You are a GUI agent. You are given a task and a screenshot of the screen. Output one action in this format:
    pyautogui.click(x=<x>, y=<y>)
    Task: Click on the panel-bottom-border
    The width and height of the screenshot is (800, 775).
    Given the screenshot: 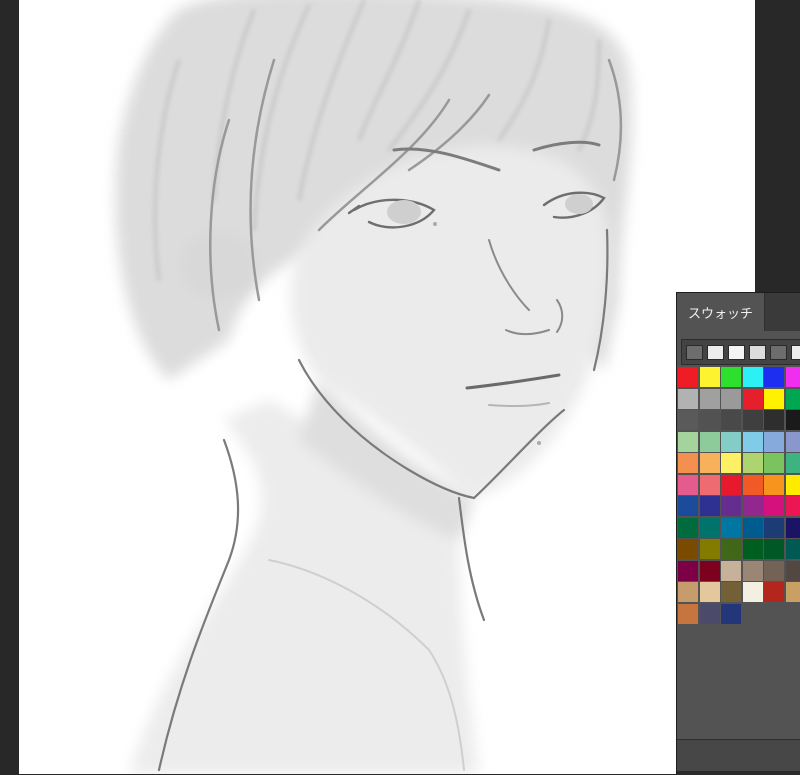 What is the action you would take?
    pyautogui.click(x=738, y=773)
    